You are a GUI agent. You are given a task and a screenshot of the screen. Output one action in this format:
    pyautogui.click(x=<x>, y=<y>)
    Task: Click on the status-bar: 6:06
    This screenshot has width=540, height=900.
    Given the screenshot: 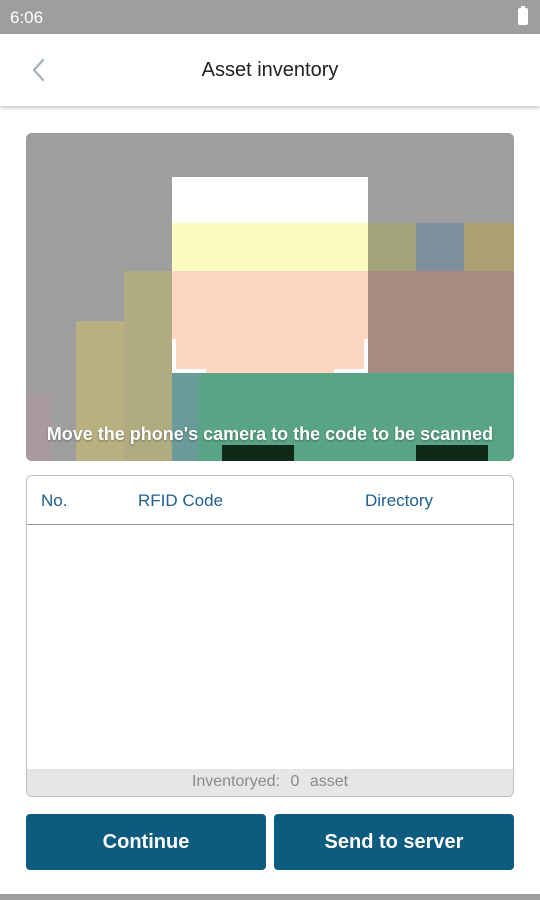 What is the action you would take?
    pyautogui.click(x=270, y=17)
    